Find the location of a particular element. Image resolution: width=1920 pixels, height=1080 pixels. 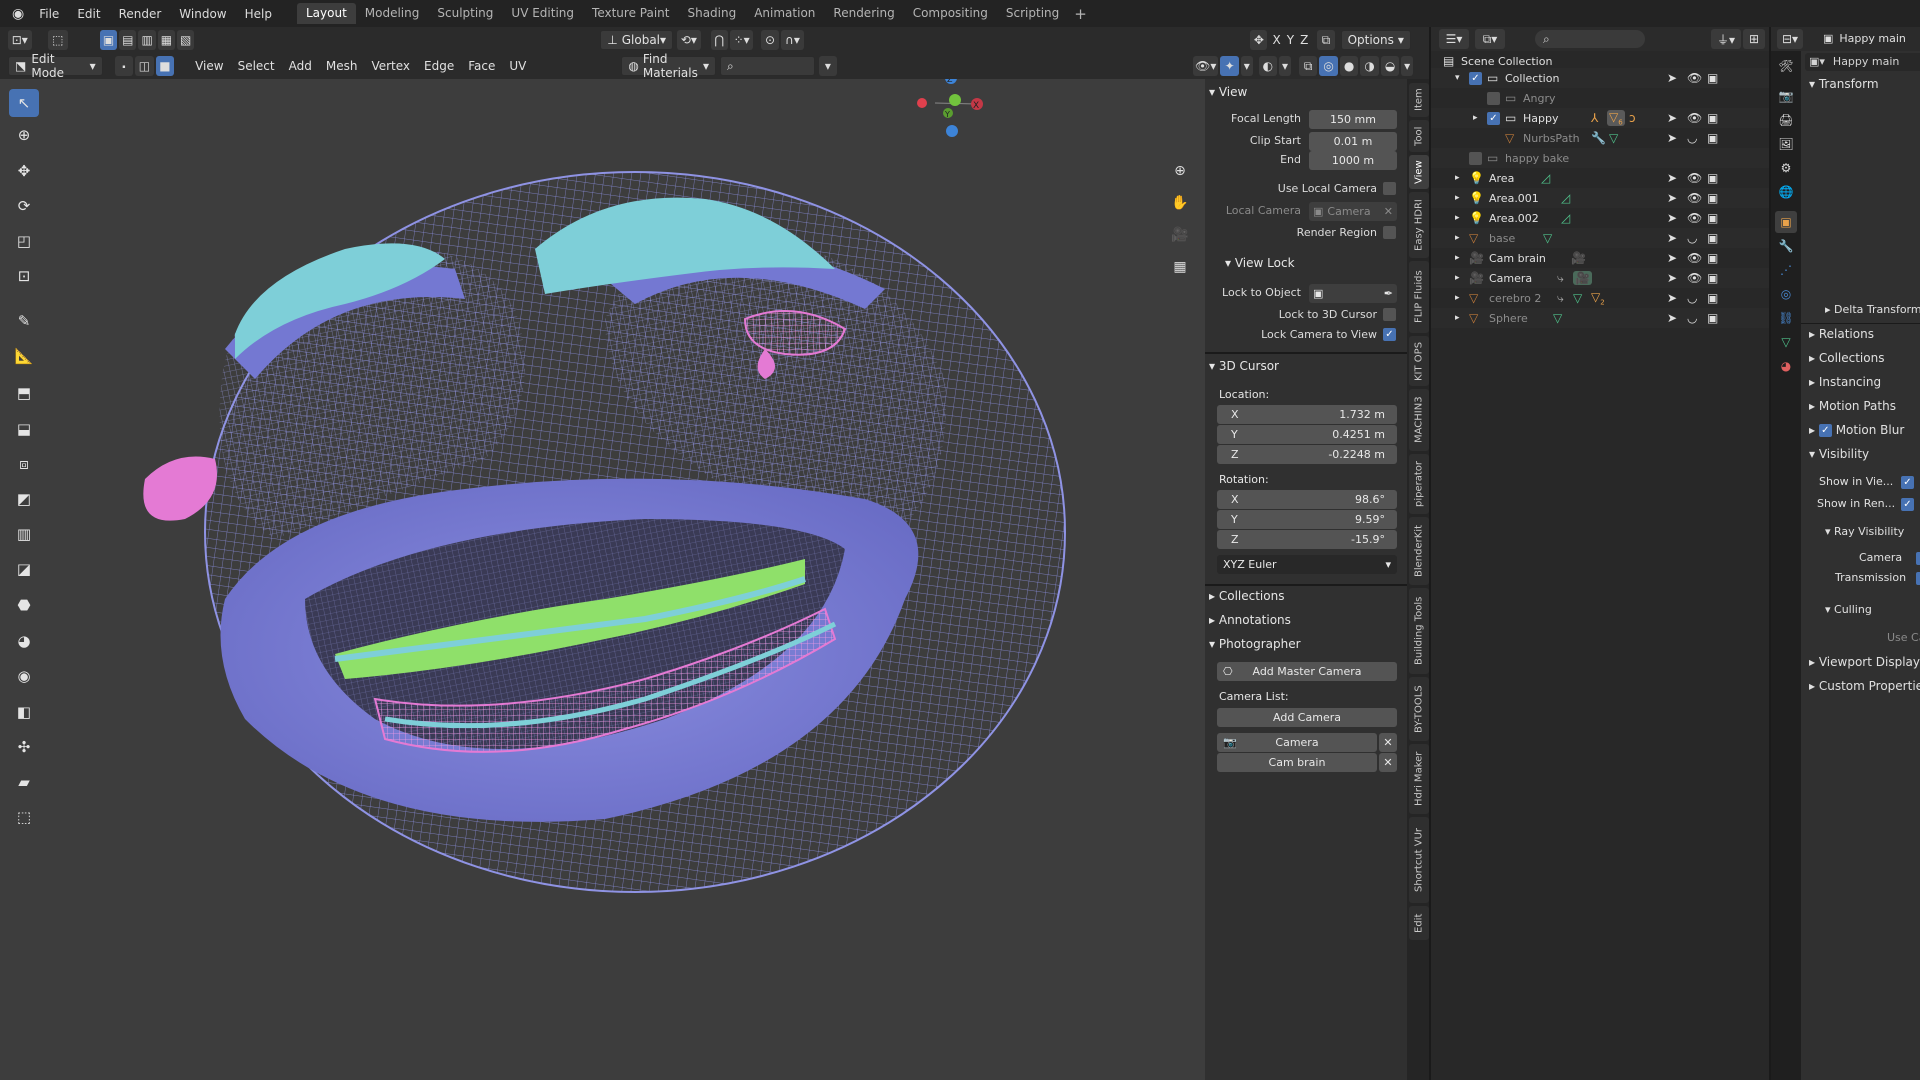

face-select-button: ■ is located at coordinates (165, 66).